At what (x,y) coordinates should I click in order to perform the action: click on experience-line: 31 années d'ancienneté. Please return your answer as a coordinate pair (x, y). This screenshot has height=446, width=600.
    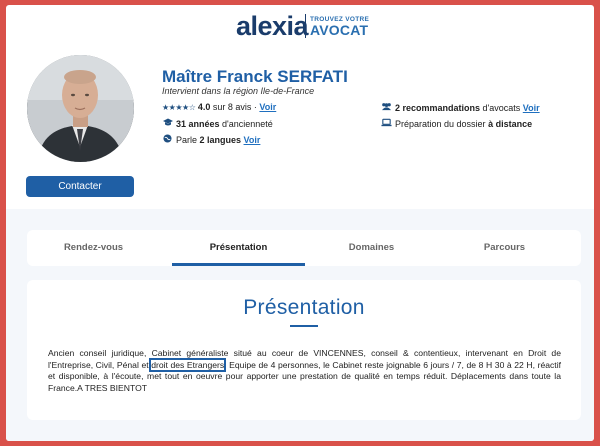
    Looking at the image, I should click on (217, 123).